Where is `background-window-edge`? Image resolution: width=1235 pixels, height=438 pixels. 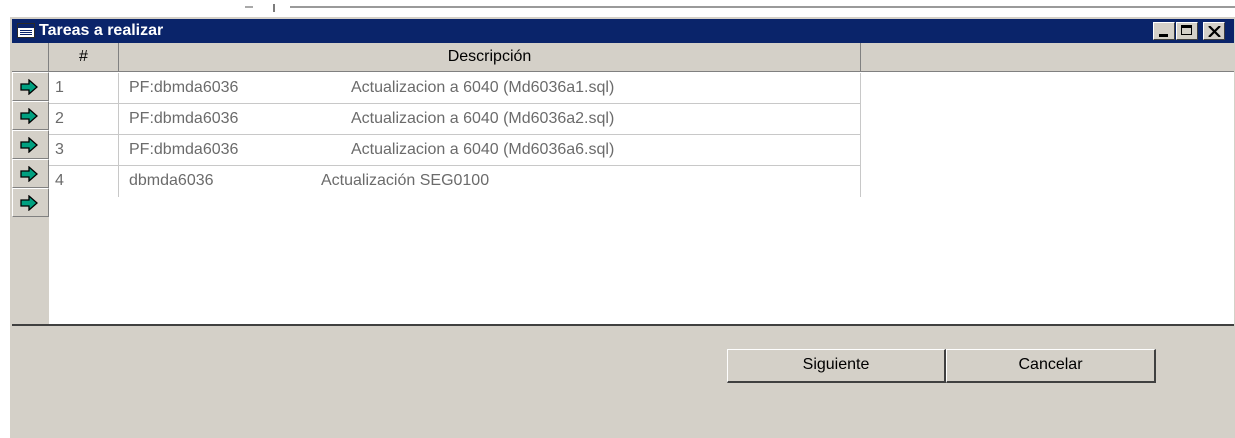 background-window-edge is located at coordinates (617, 8).